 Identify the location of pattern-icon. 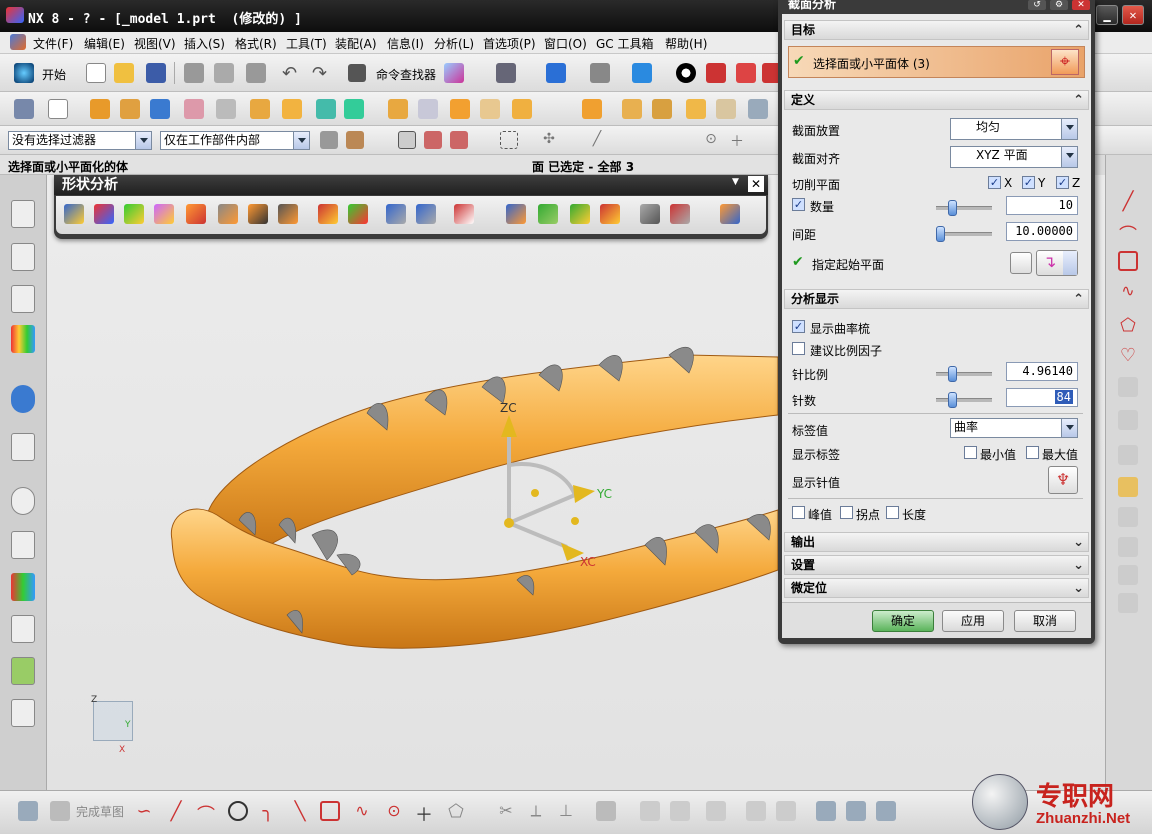
(326, 109).